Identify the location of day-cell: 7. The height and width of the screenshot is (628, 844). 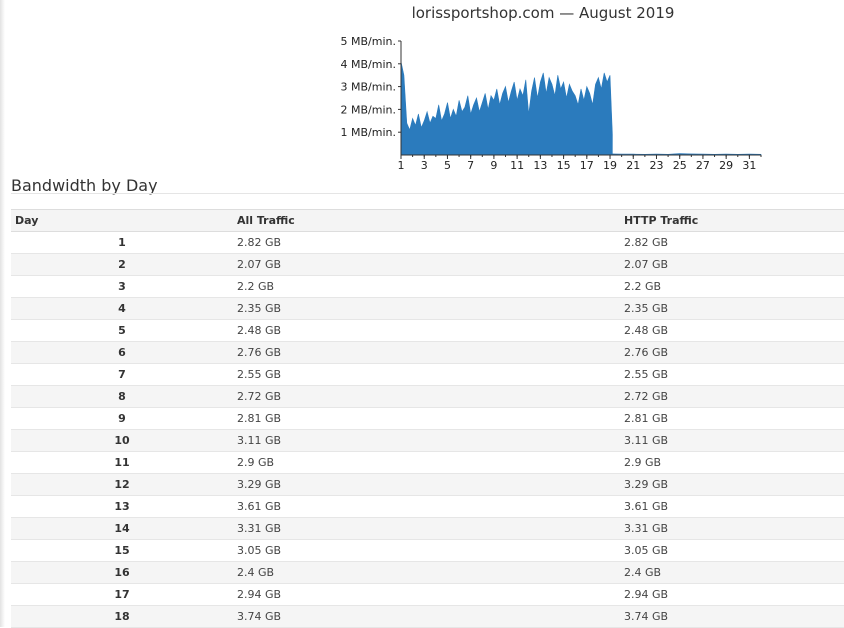
(122, 374).